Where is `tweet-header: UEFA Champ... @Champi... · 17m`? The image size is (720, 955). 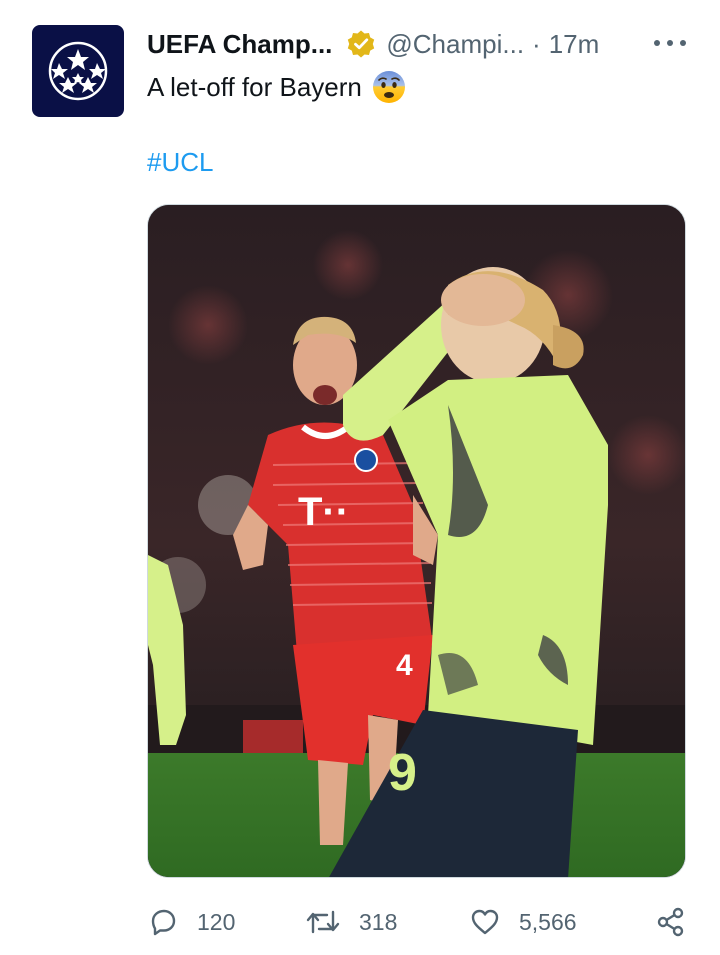 tweet-header: UEFA Champ... @Champi... · 17m is located at coordinates (417, 44).